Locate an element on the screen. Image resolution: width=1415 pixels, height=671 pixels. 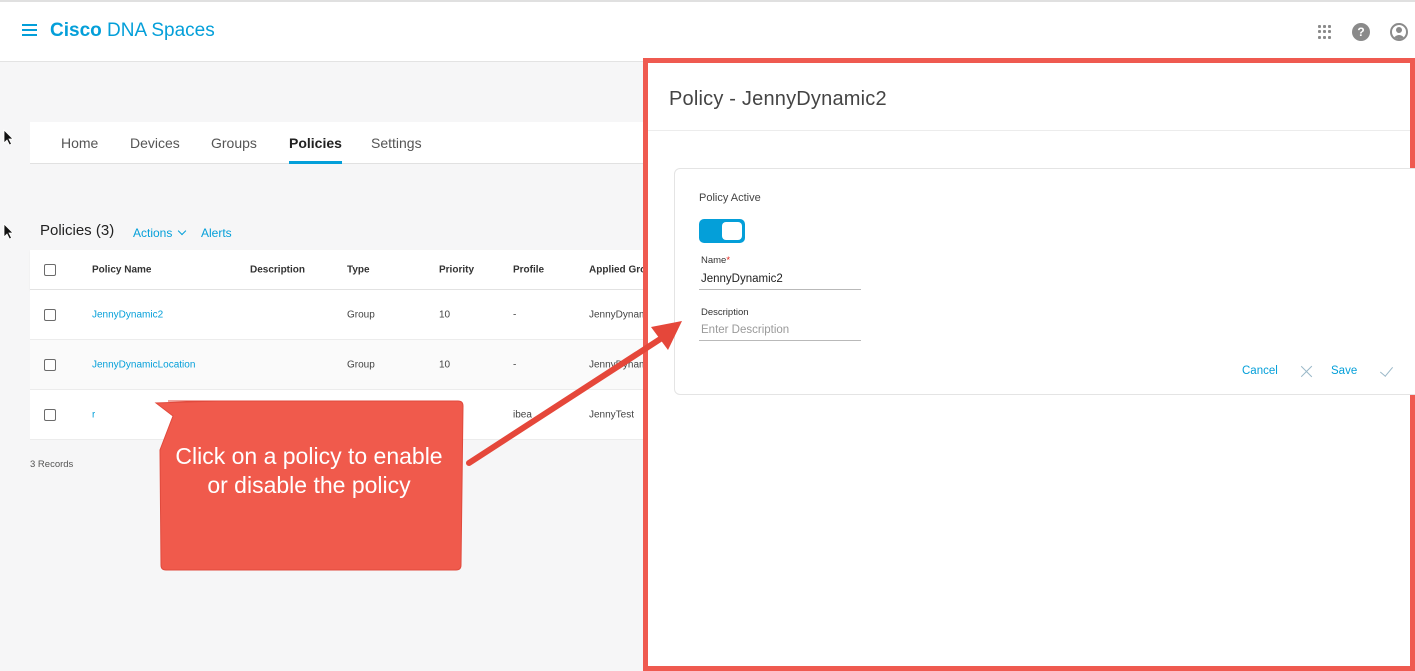
annotation-arrow-shaft is located at coordinates (568, 398).